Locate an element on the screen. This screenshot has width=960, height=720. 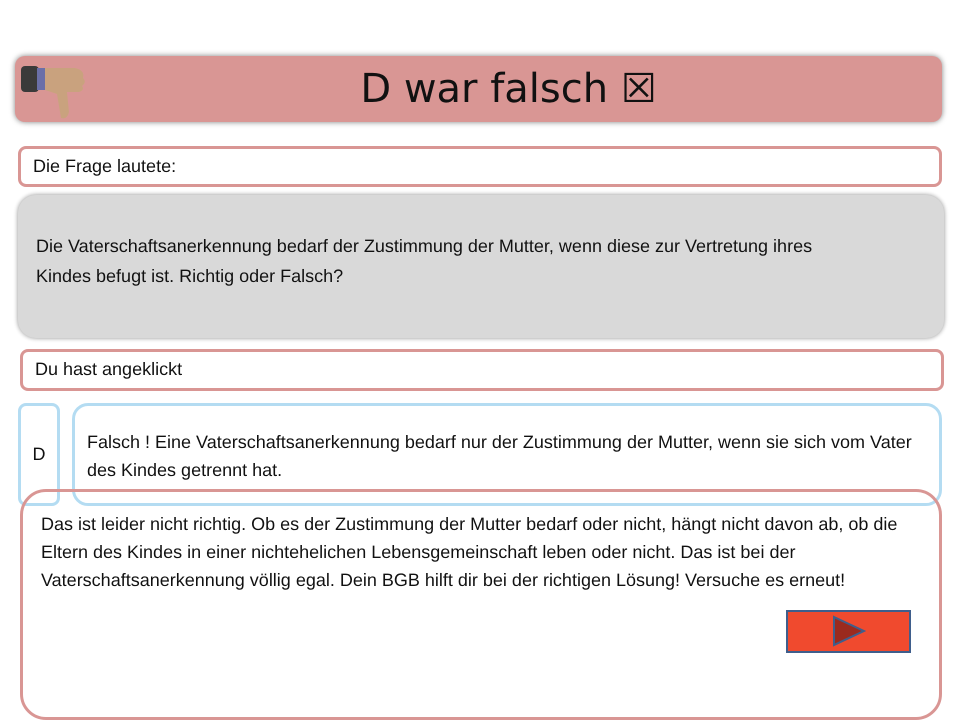
next-button is located at coordinates (848, 631).